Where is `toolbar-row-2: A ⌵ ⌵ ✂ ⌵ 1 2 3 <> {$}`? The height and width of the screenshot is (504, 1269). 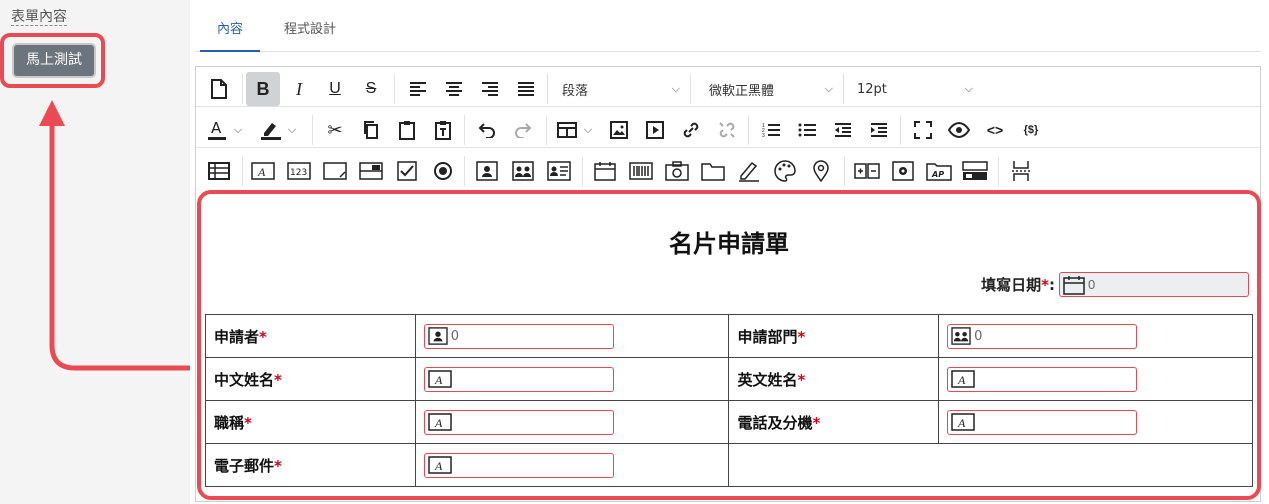 toolbar-row-2: A ⌵ ⌵ ✂ ⌵ 1 2 3 <> {$} is located at coordinates (728, 129).